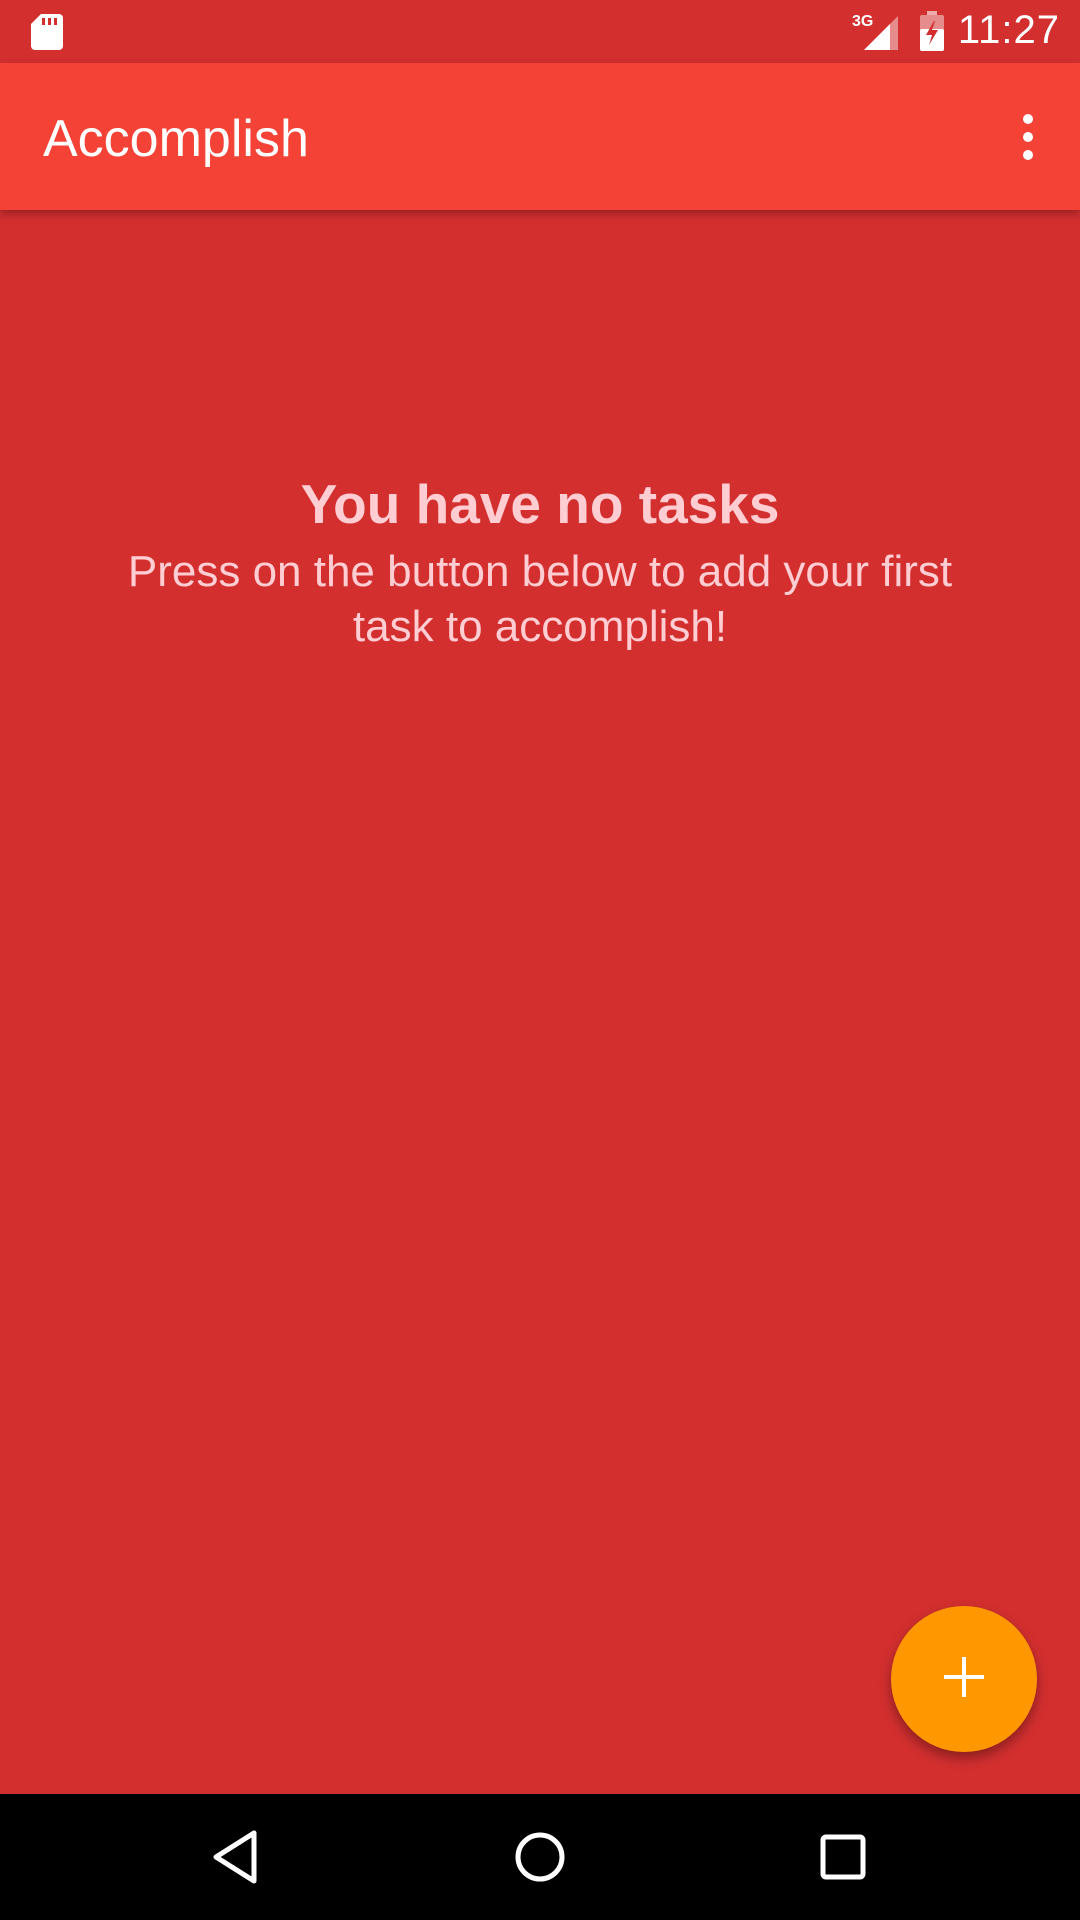 The image size is (1080, 1920). I want to click on home-button, so click(540, 1859).